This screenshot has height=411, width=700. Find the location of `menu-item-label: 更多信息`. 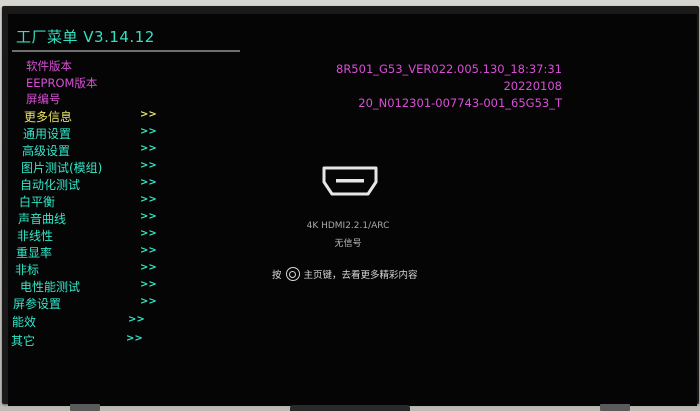

menu-item-label: 更多信息 is located at coordinates (48, 117).